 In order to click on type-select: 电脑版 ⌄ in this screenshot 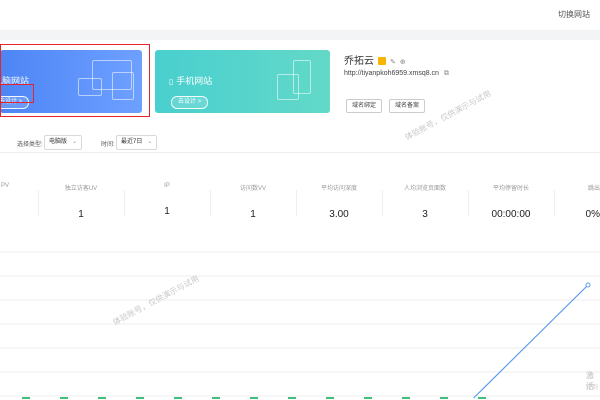, I will do `click(63, 142)`.